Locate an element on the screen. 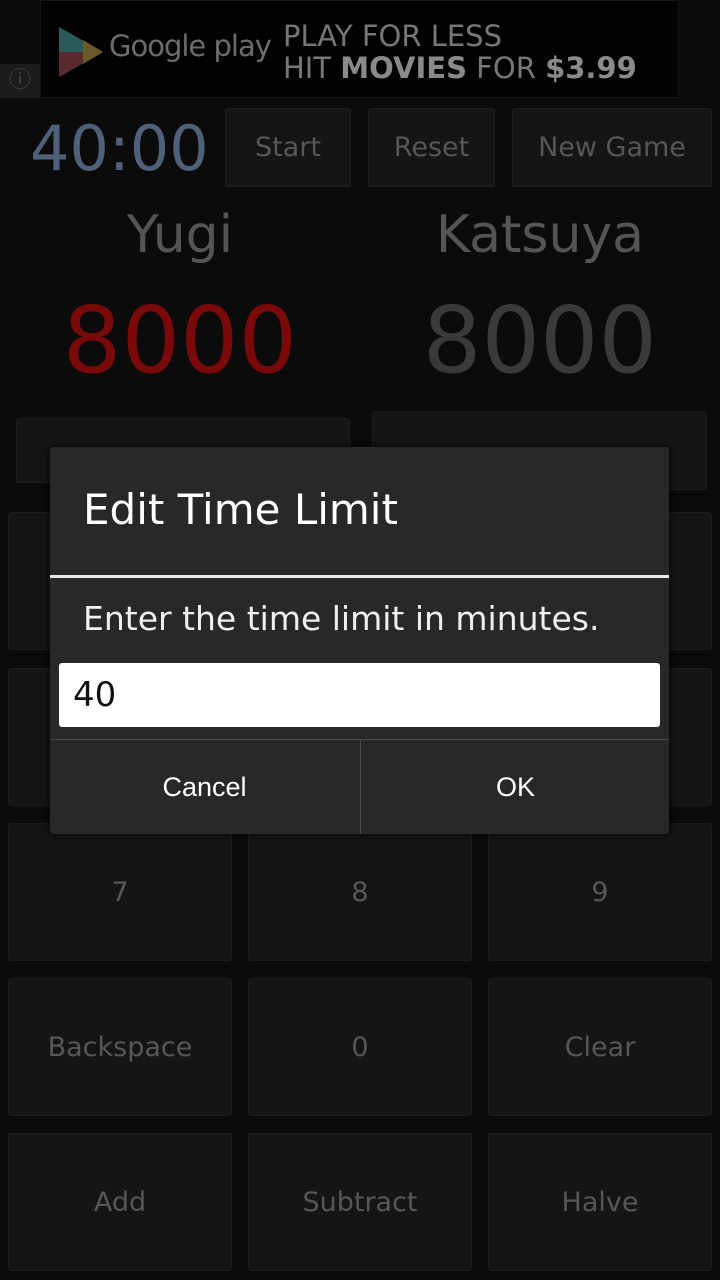  key-0: 0 is located at coordinates (360, 1047).